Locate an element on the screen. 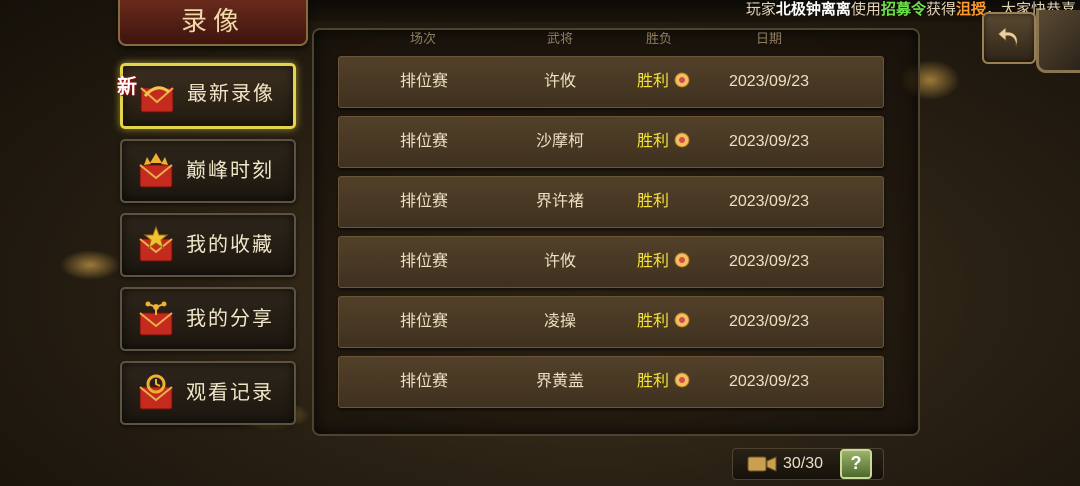  marquee-item: 招募令 is located at coordinates (903, 9).